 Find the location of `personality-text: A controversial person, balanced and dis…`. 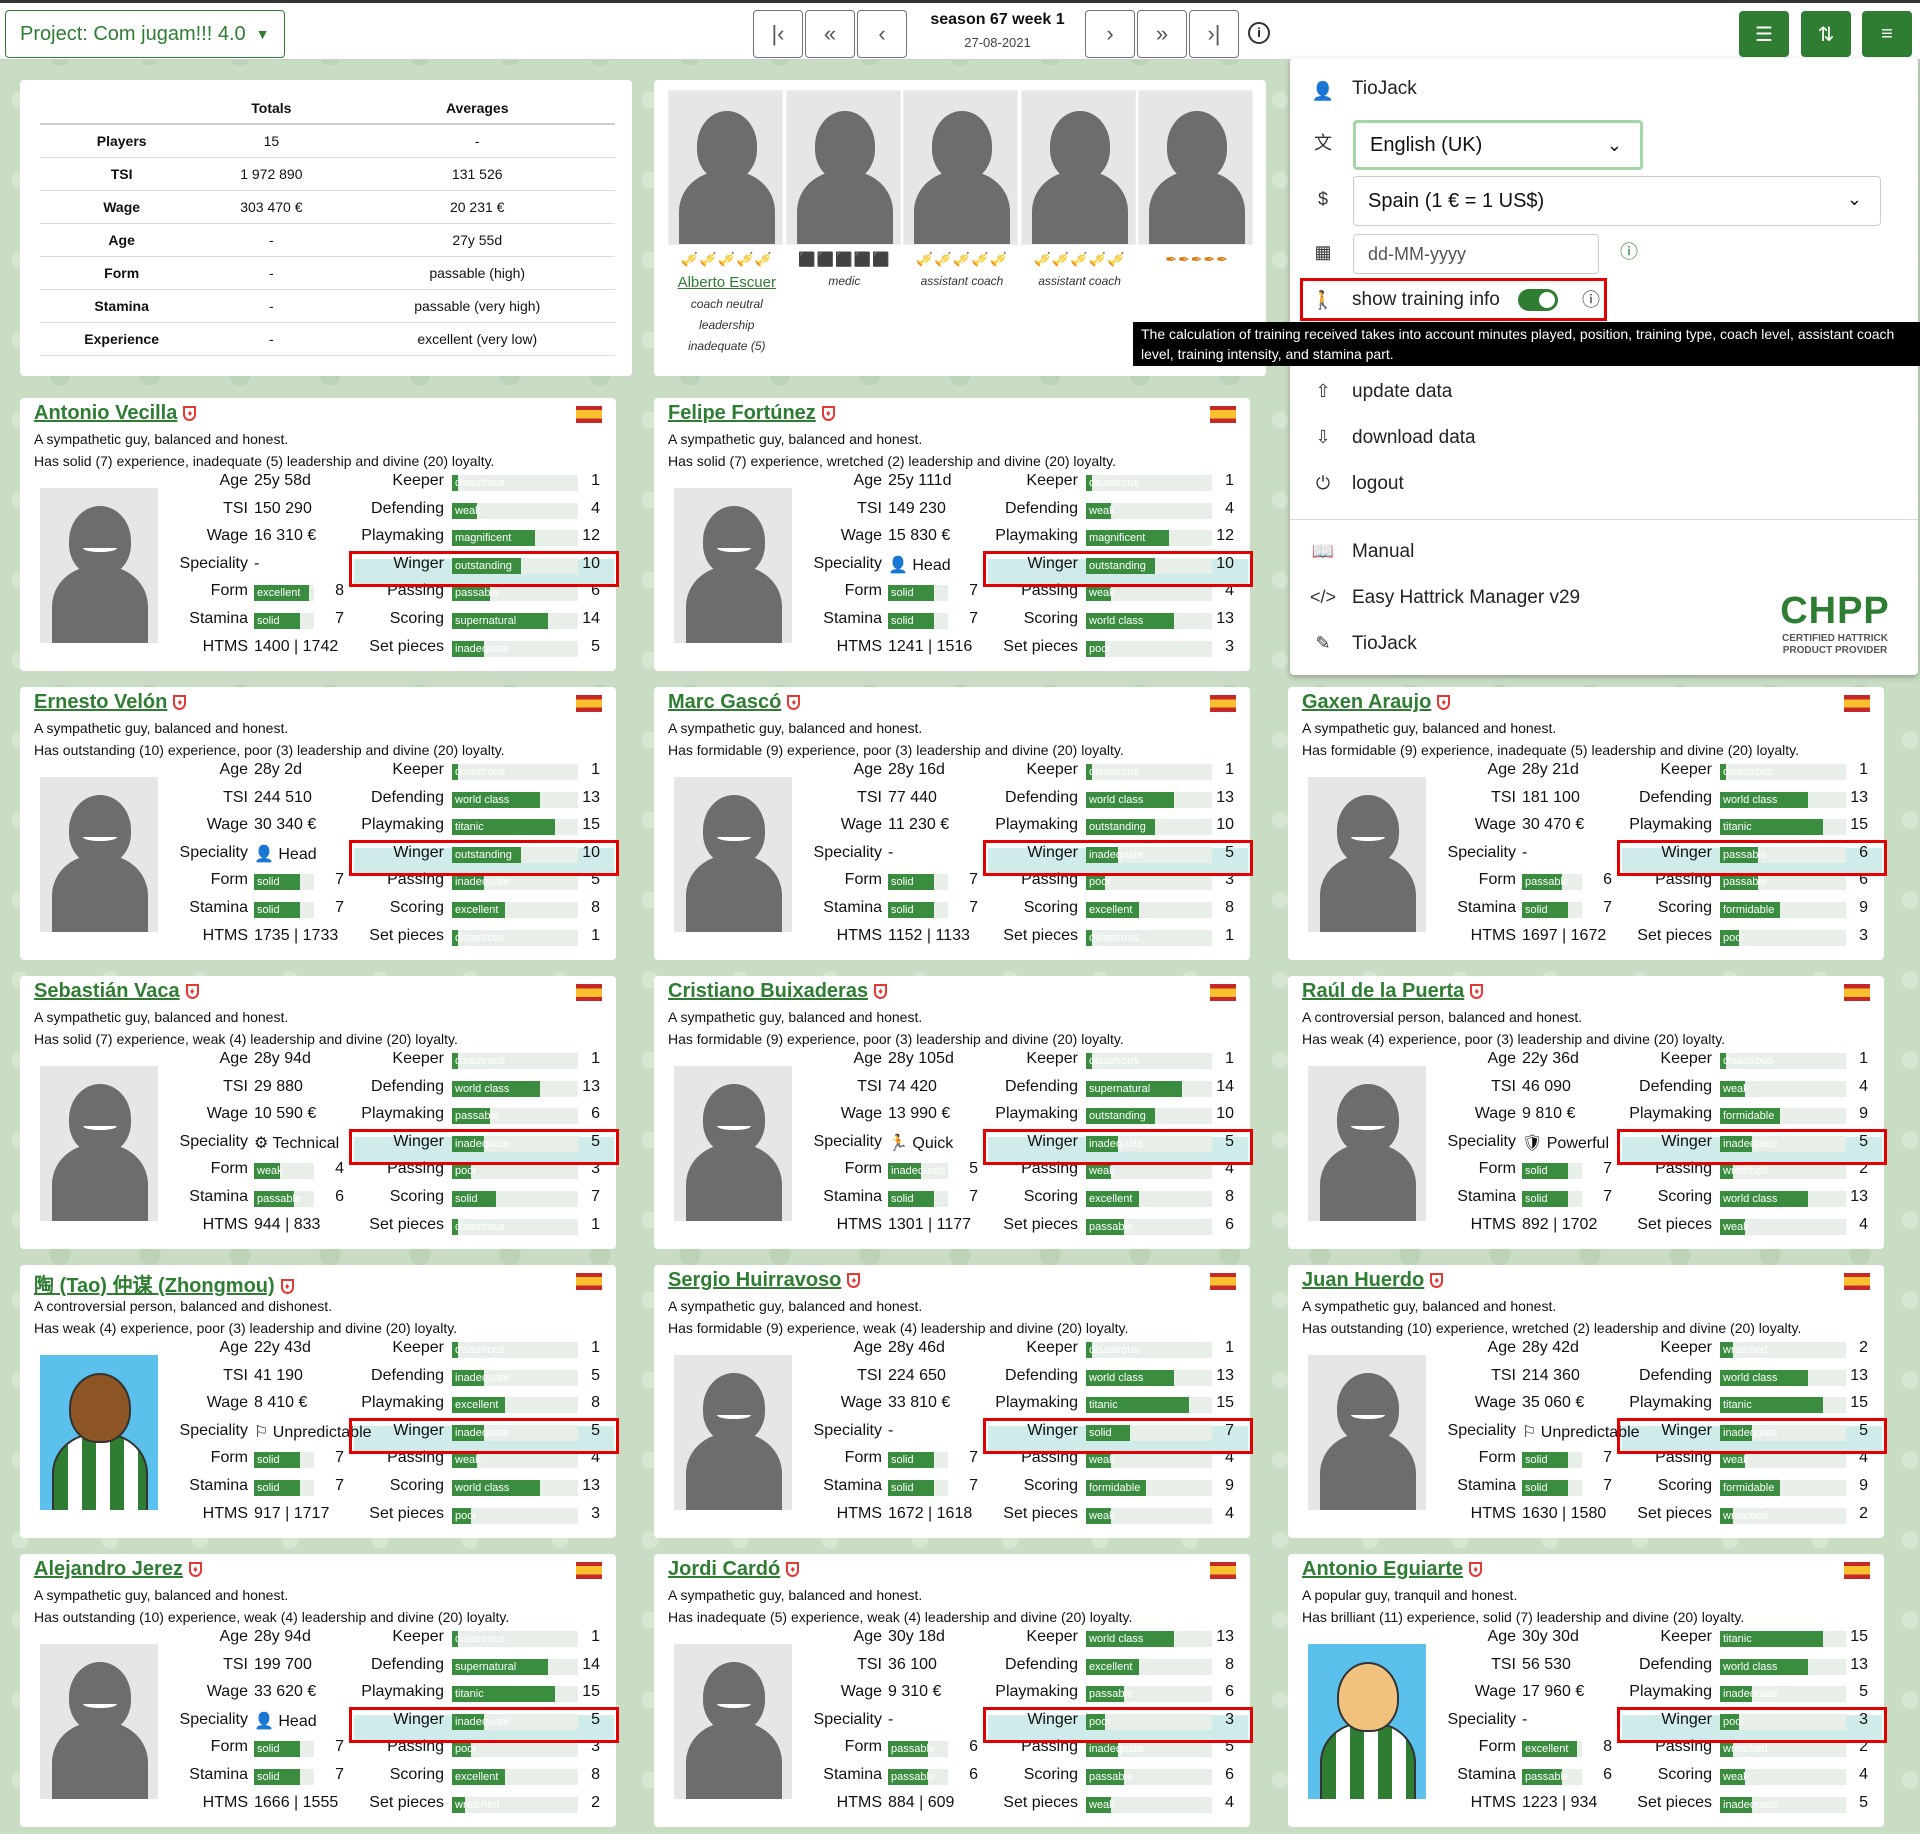

personality-text: A controversial person, balanced and dis… is located at coordinates (183, 1306).